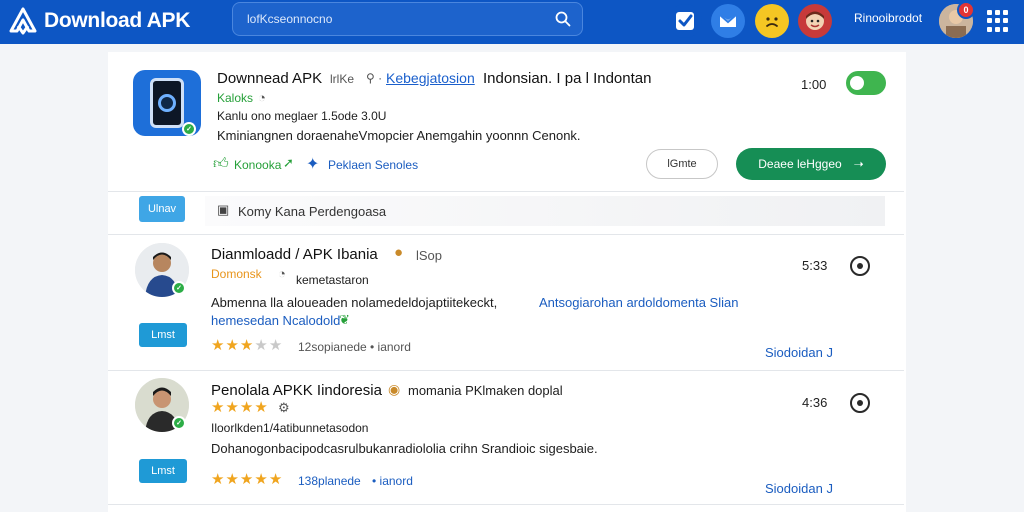 Image resolution: width=1024 pixels, height=512 pixels. Describe the element at coordinates (966, 10) in the screenshot. I see `notification-badge: 0` at that location.